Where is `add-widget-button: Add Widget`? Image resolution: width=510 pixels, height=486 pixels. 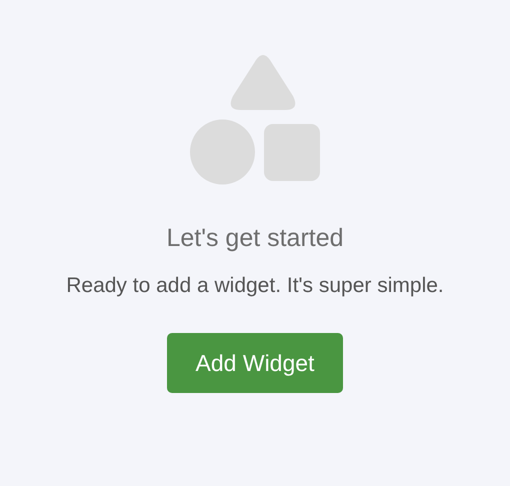 add-widget-button: Add Widget is located at coordinates (255, 363).